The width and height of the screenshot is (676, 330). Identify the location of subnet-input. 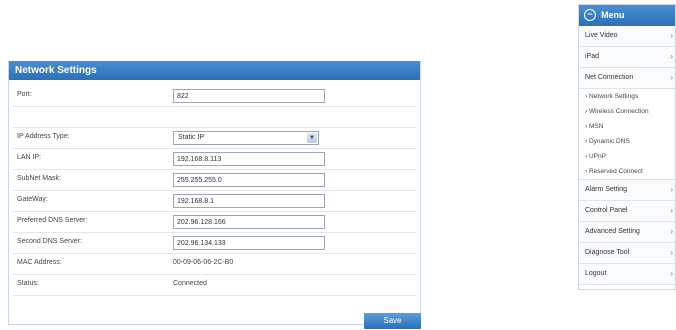
(249, 180).